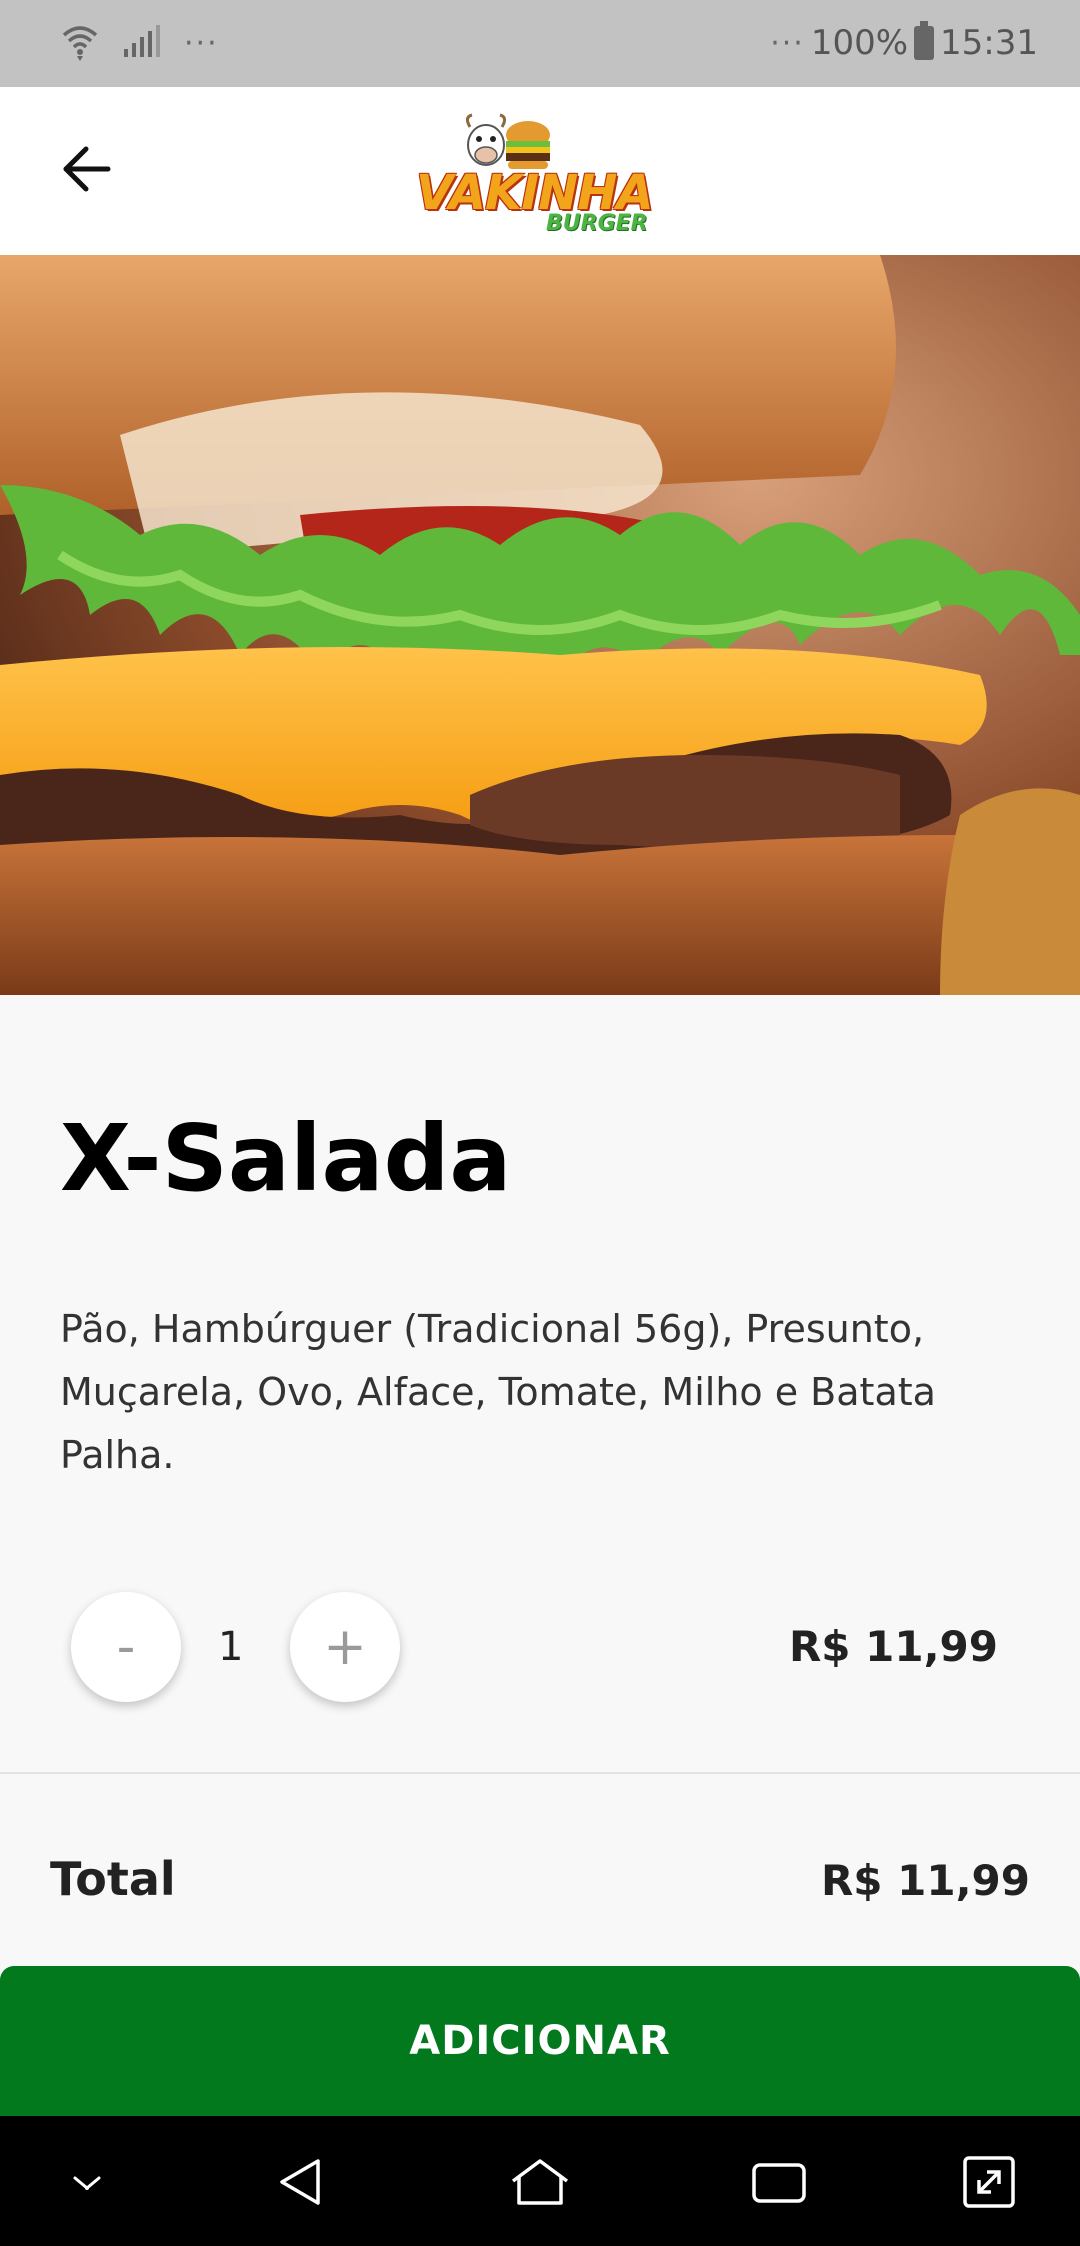 The image size is (1080, 2246). I want to click on wifi-icon, so click(80, 43).